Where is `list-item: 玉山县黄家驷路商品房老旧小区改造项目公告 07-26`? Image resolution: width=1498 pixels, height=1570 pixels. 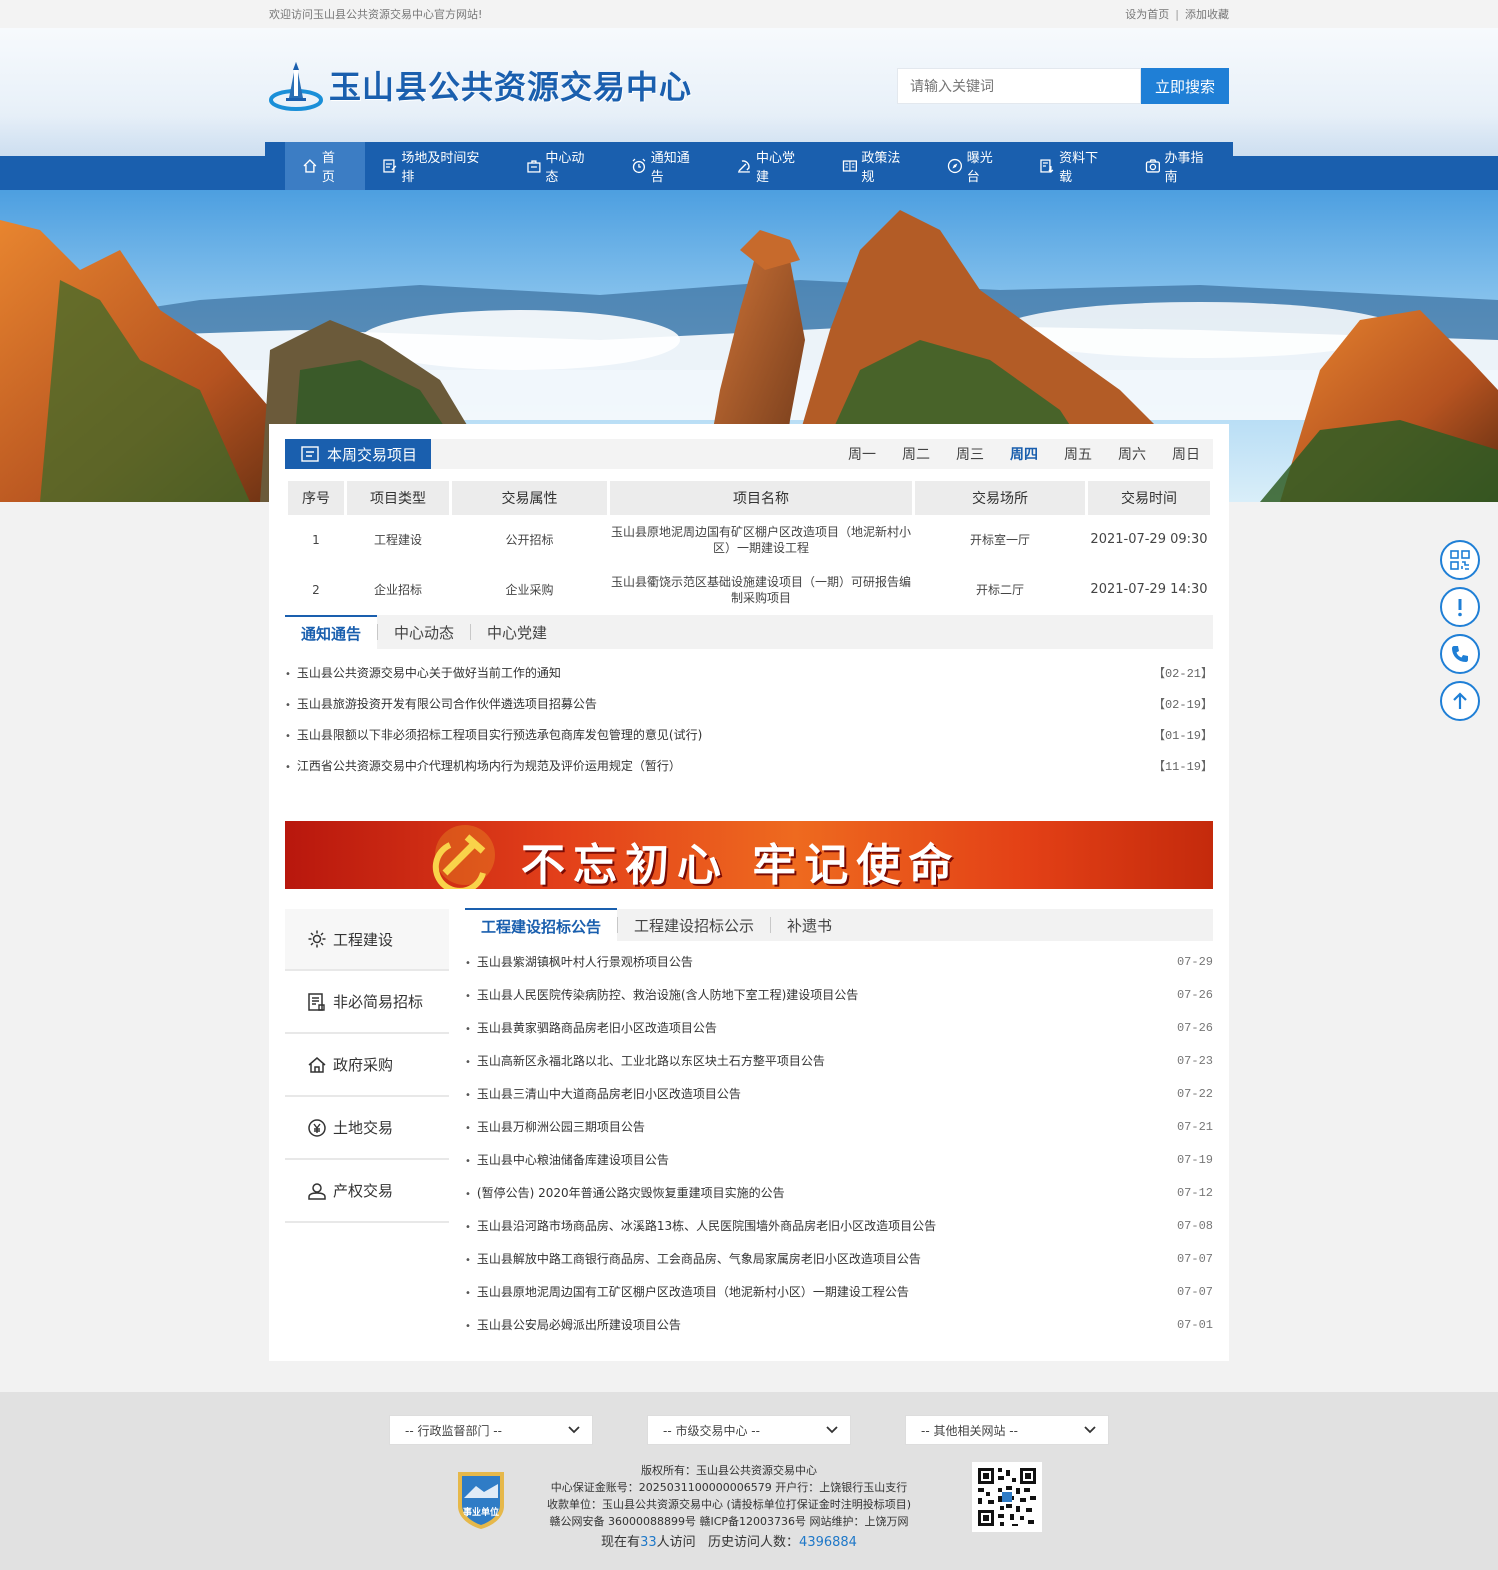 list-item: 玉山县黄家驷路商品房老旧小区改造项目公告 07-26 is located at coordinates (839, 1027).